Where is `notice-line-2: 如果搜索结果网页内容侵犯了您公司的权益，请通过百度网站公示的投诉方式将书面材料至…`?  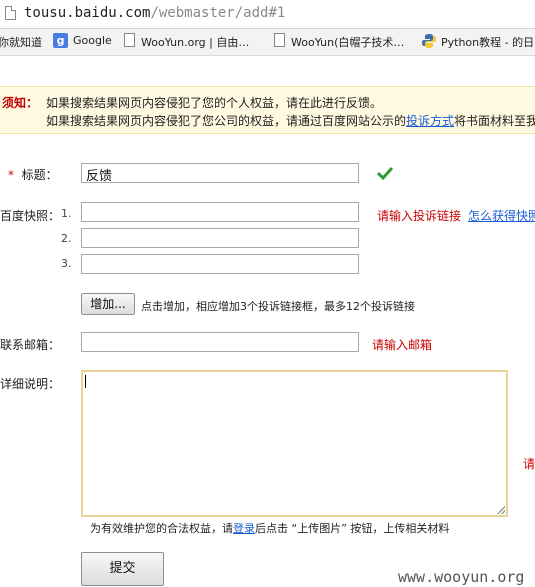 notice-line-2: 如果搜索结果网页内容侵犯了您公司的权益，请通过百度网站公示的投诉方式将书面材料至… is located at coordinates (290, 121).